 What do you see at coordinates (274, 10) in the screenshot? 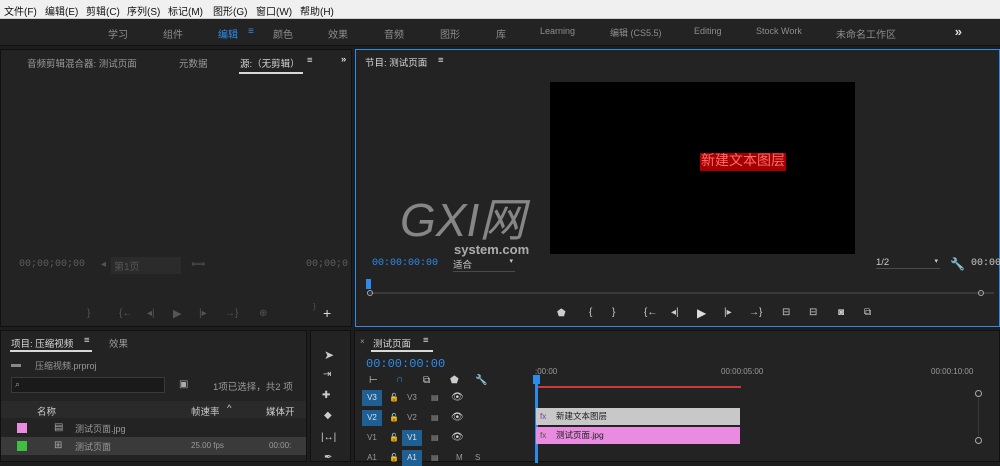
I see `menu-window: 窗口(W)` at bounding box center [274, 10].